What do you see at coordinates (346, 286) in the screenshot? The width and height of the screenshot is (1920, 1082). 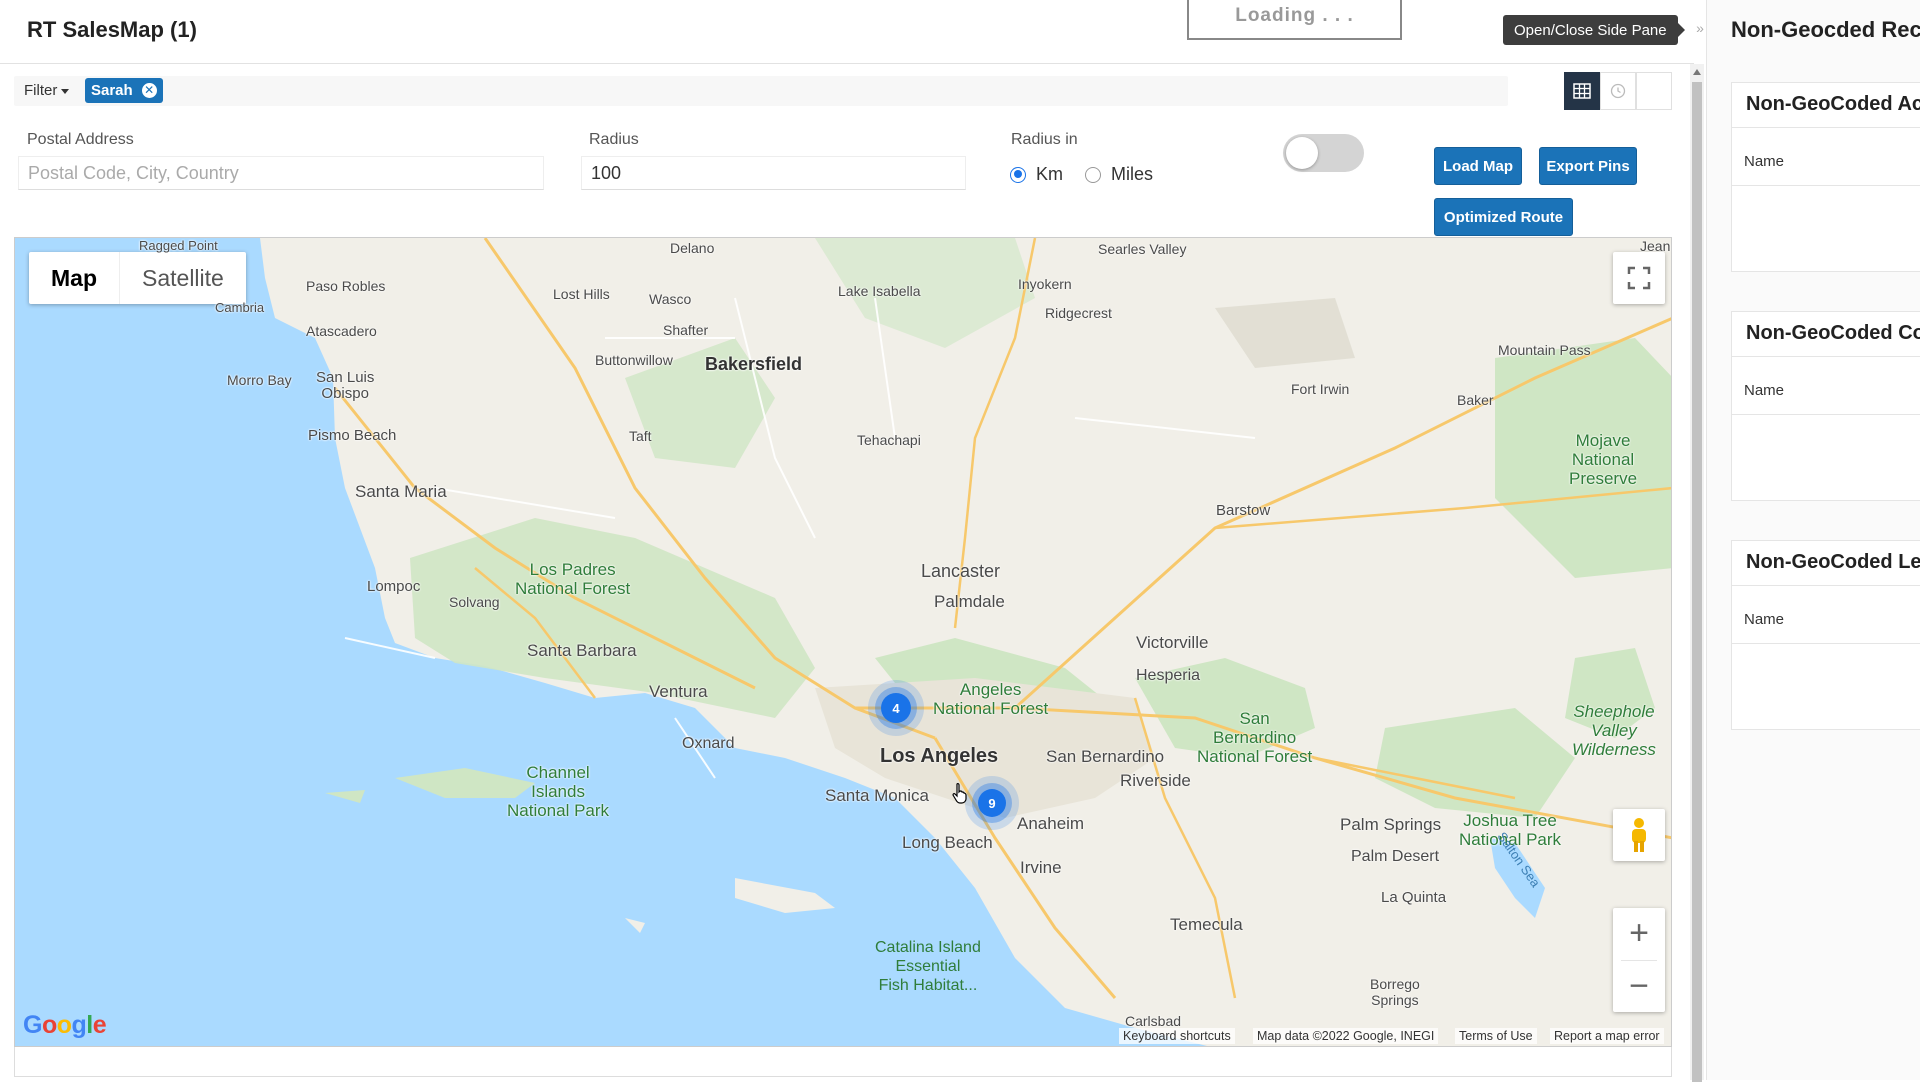 I see `map-label: Paso Robles` at bounding box center [346, 286].